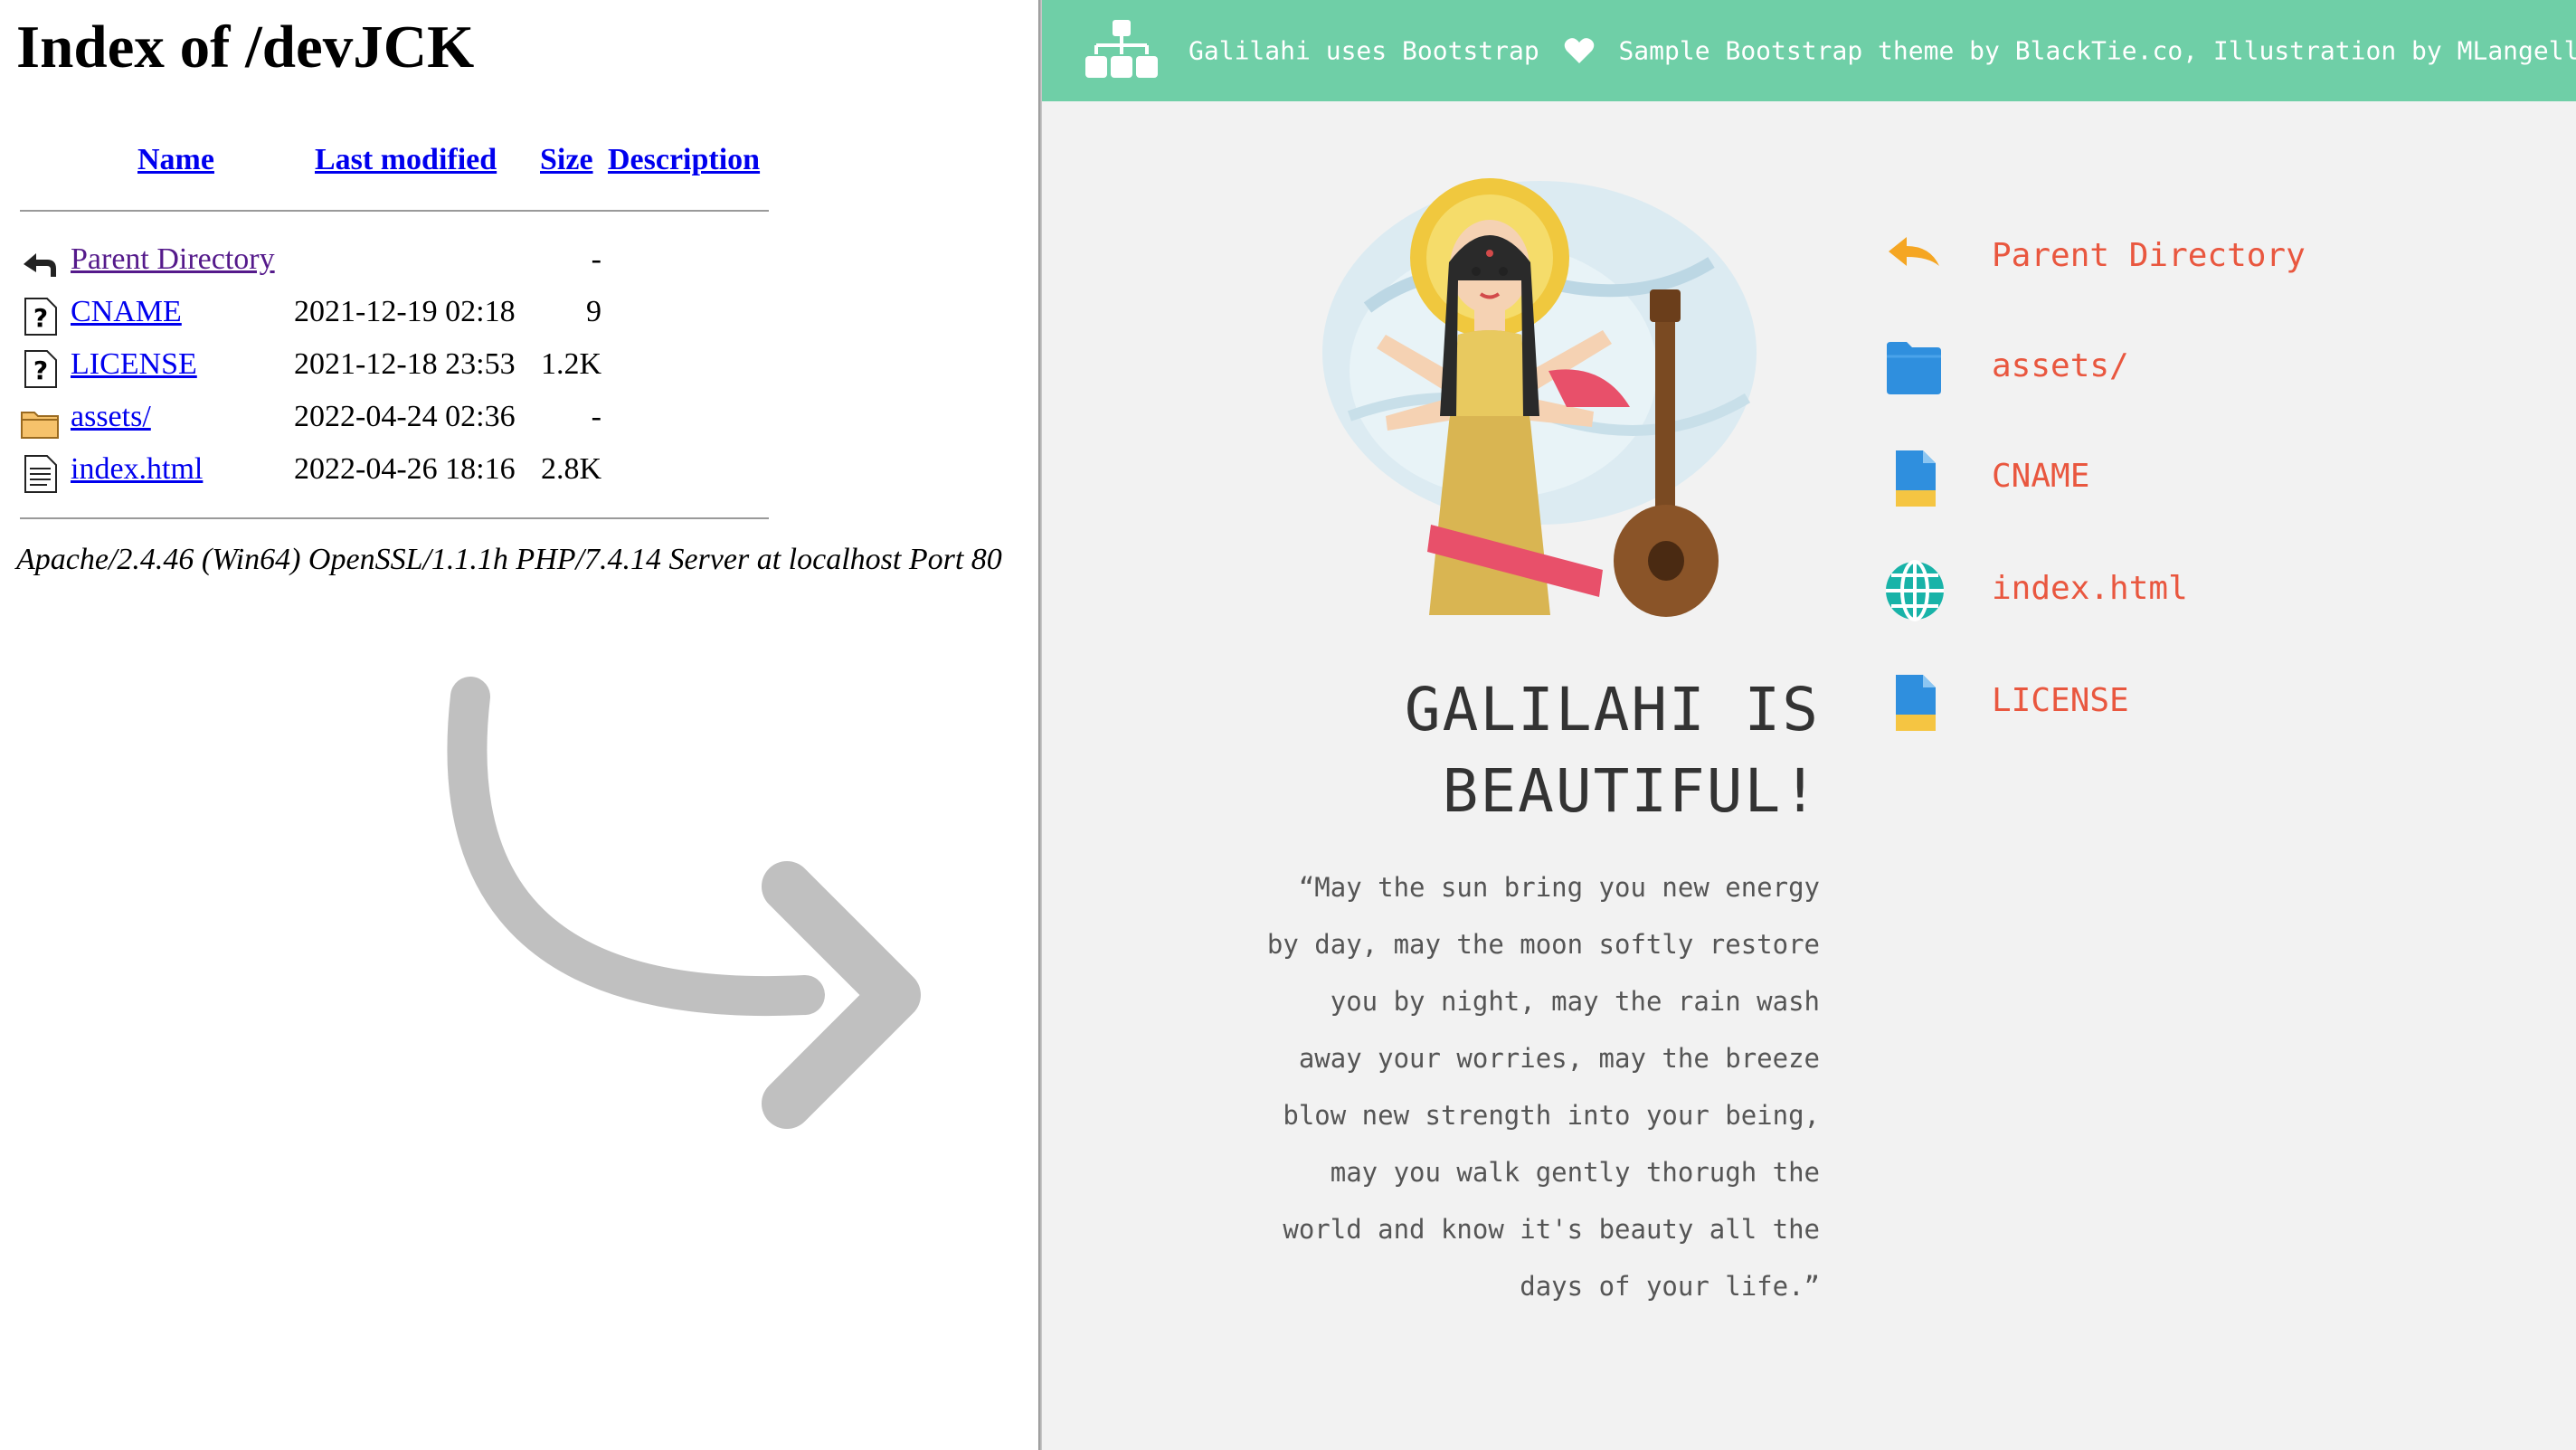 The image size is (2576, 1450). I want to click on list-item-assets: assets/, so click(2154, 368).